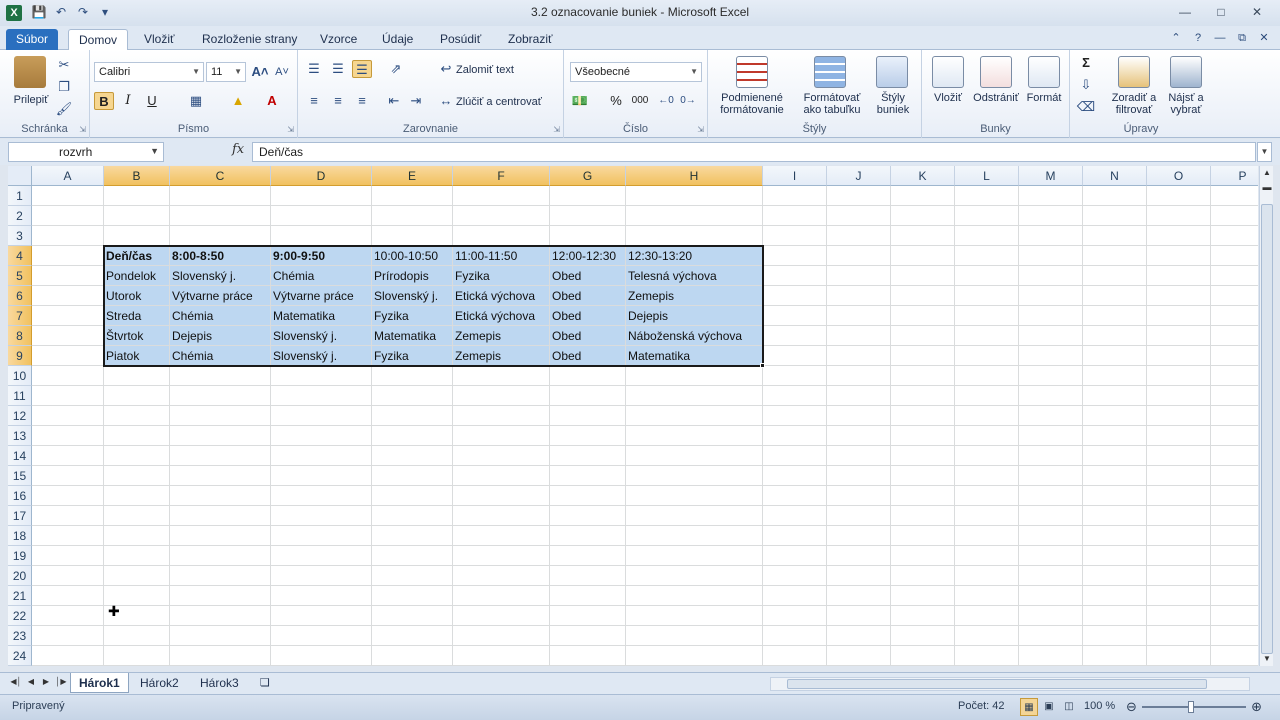 Image resolution: width=1280 pixels, height=720 pixels. What do you see at coordinates (948, 98) in the screenshot?
I see `insert-cells-button: Vložiť` at bounding box center [948, 98].